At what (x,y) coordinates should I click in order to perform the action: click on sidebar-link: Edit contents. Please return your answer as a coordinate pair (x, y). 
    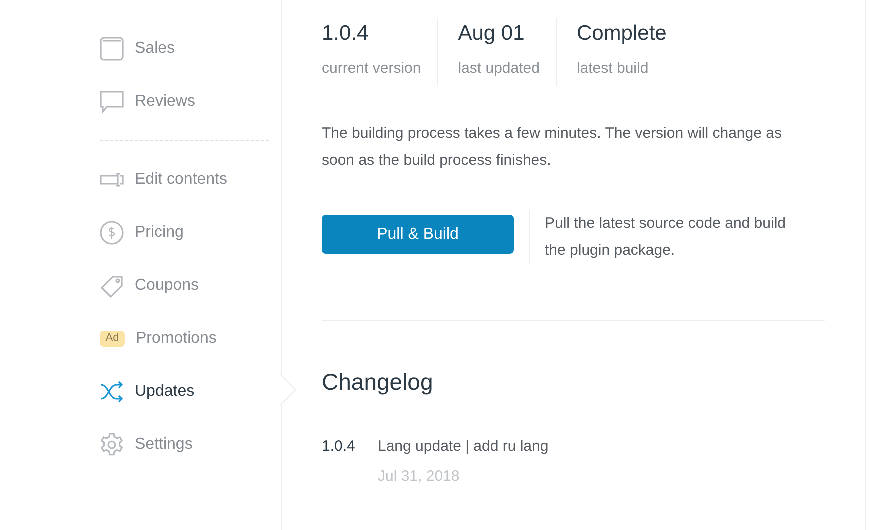
    Looking at the image, I should click on (181, 180).